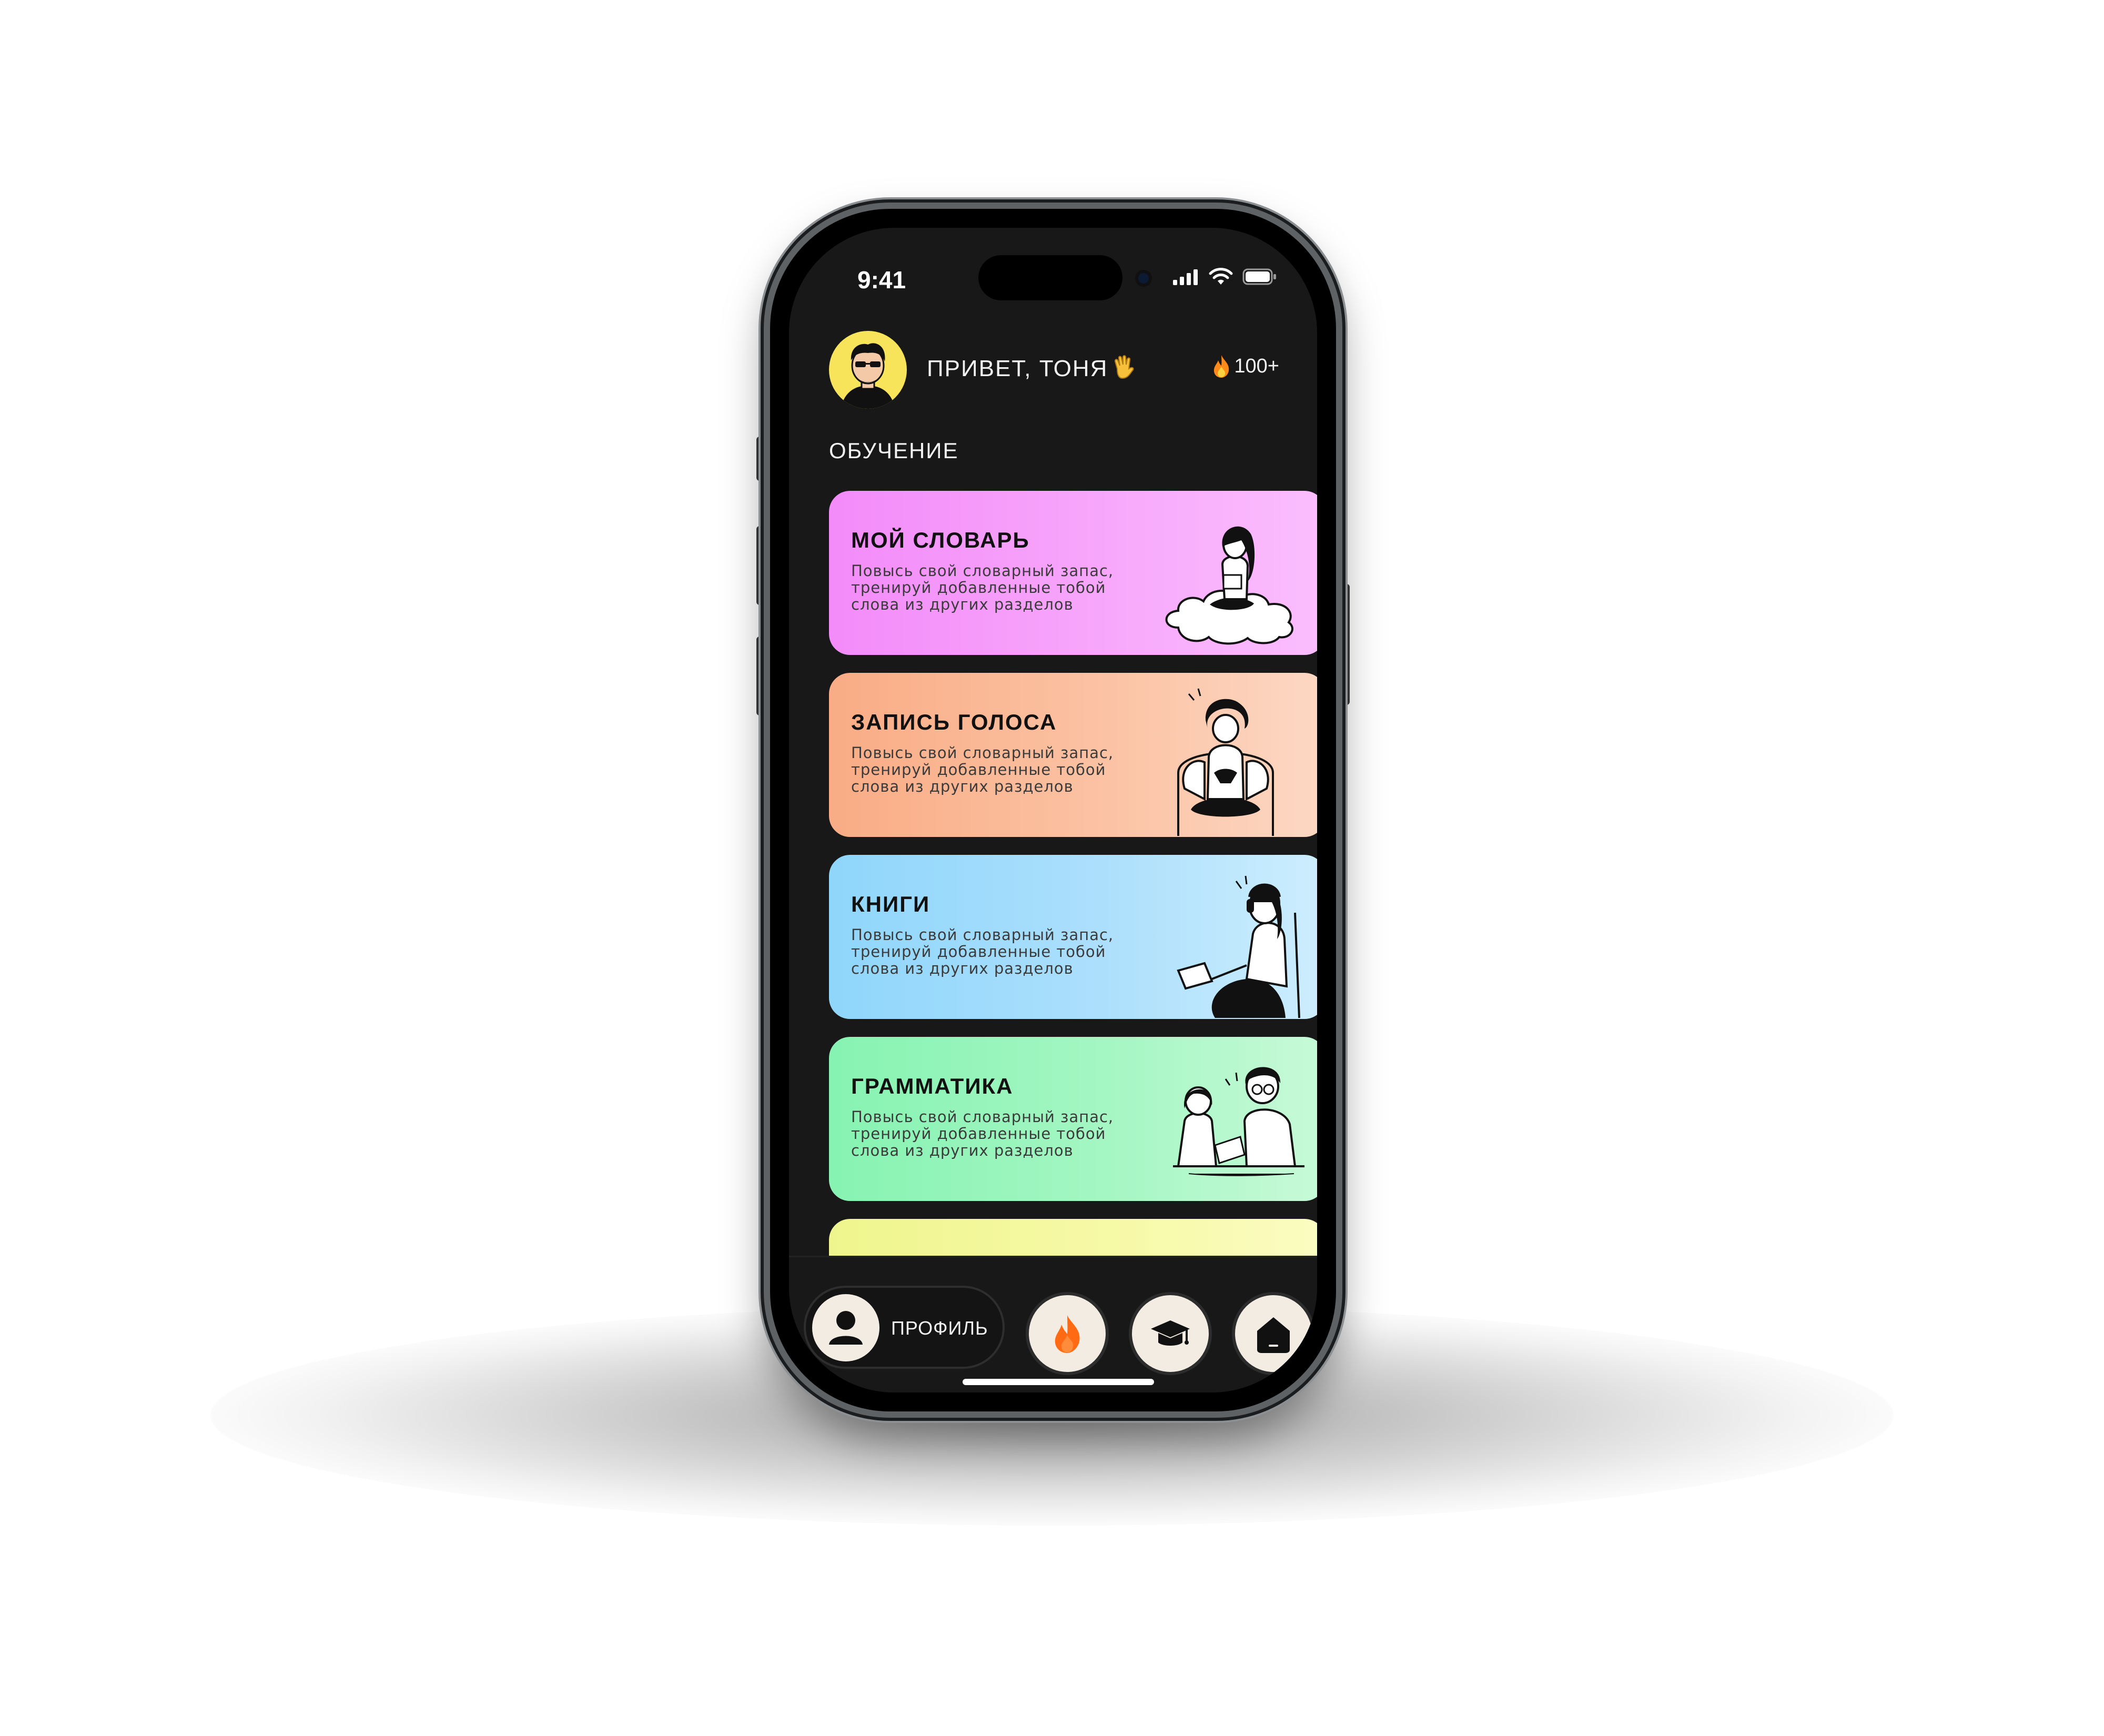 The width and height of the screenshot is (2104, 1736). I want to click on home-icon, so click(1273, 1335).